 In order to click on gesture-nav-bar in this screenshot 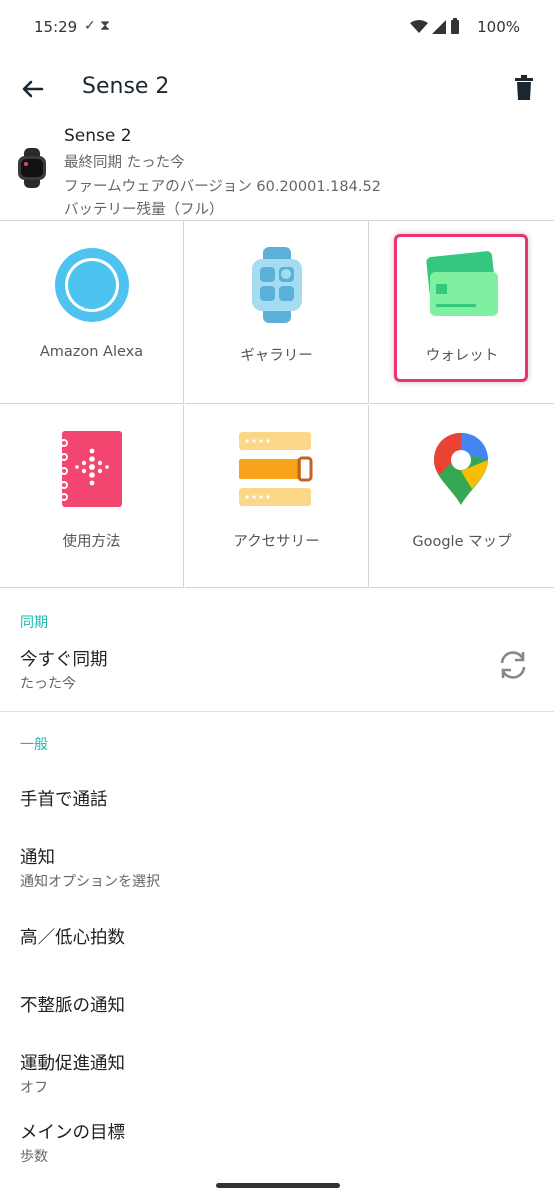, I will do `click(278, 1185)`.